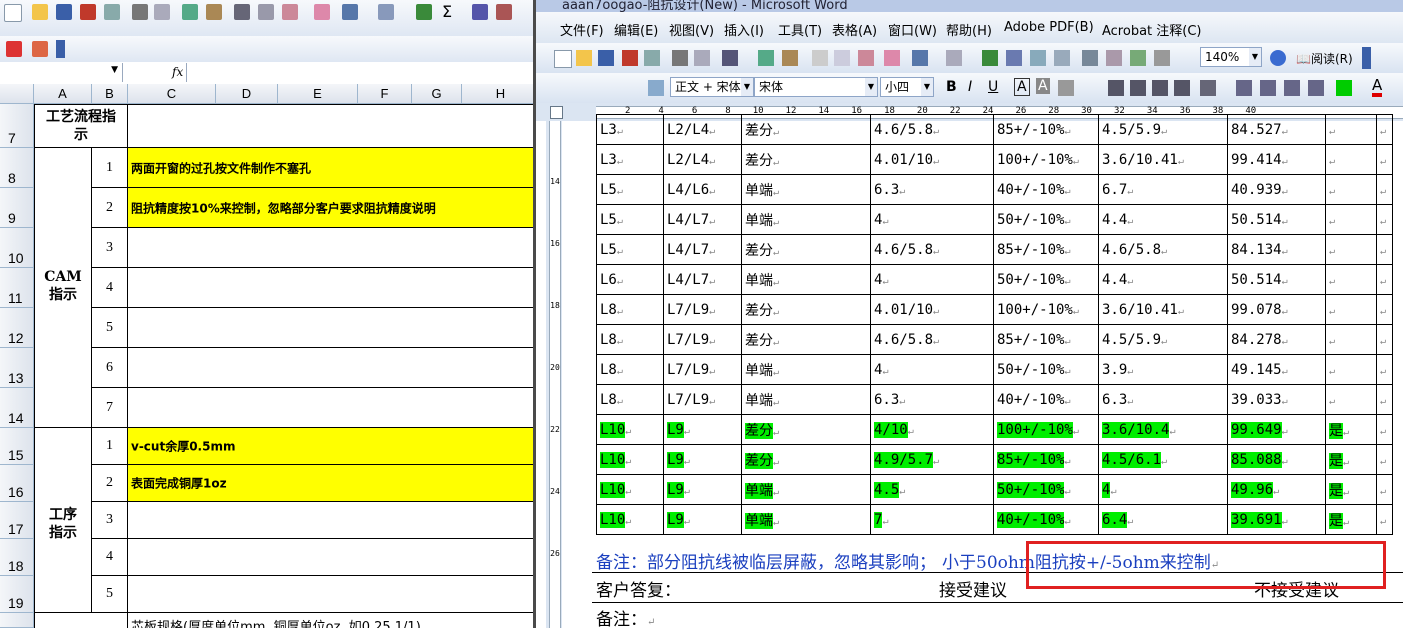 The width and height of the screenshot is (1403, 628). Describe the element at coordinates (322, 12) in the screenshot. I see `format-painter-icon` at that location.